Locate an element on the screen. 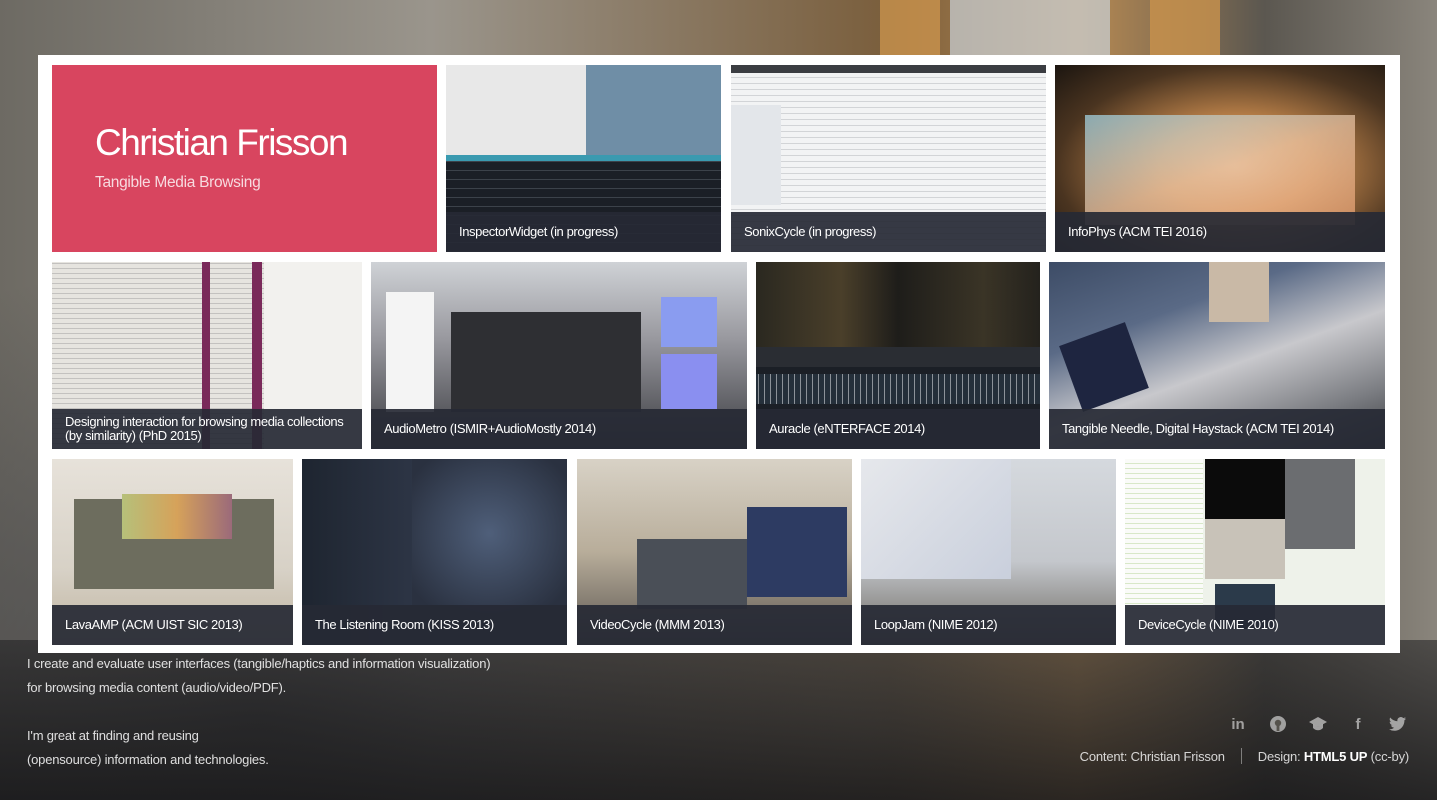  project-caption: LoopJam (NIME 2012) is located at coordinates (988, 625).